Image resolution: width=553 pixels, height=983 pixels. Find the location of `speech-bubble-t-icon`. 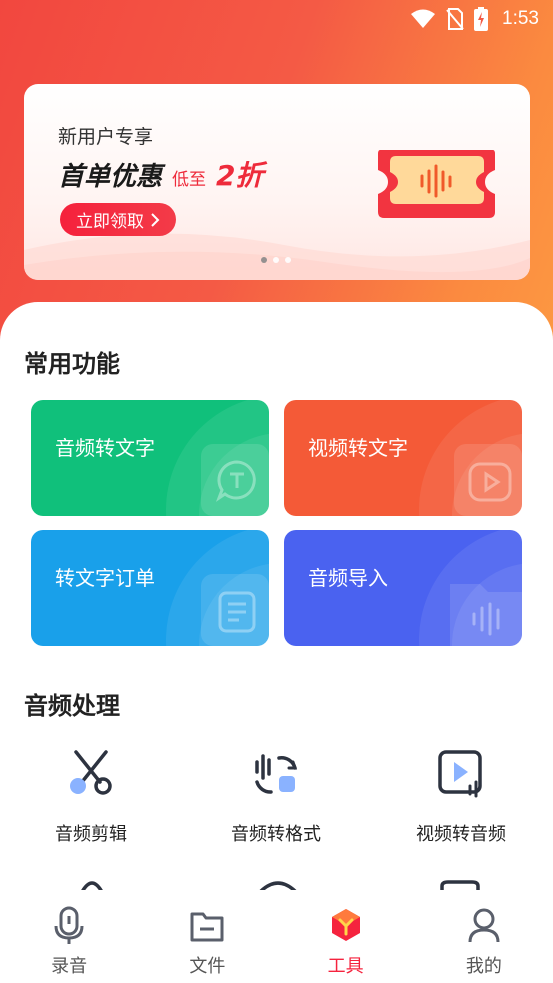

speech-bubble-t-icon is located at coordinates (235, 481).